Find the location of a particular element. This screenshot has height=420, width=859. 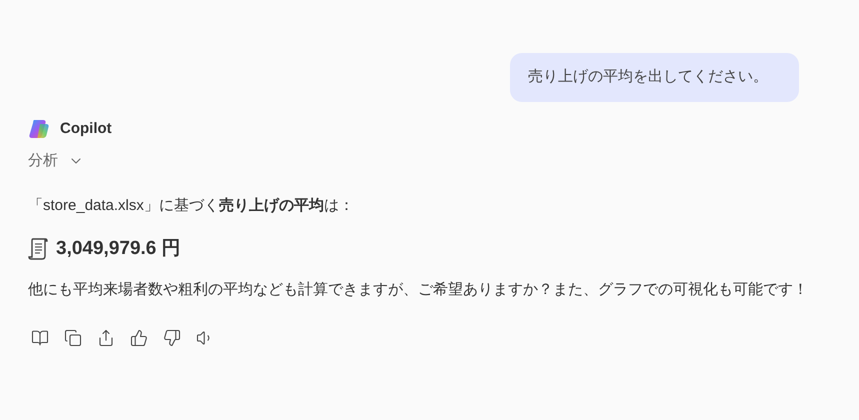

analysis-toggle: 分析 is located at coordinates (56, 161).